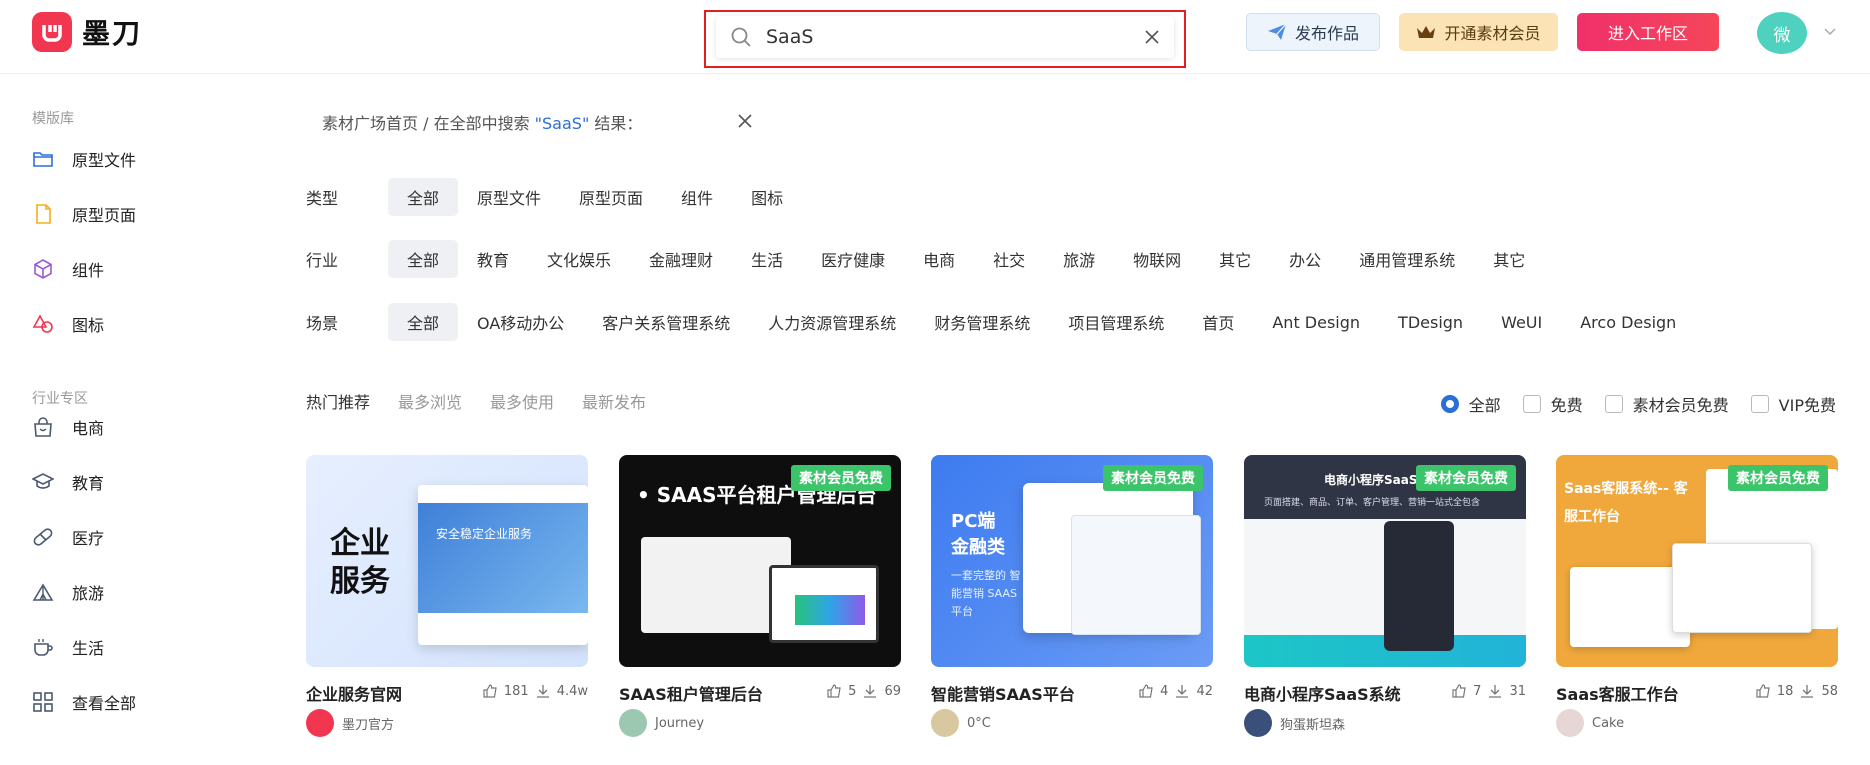  Describe the element at coordinates (1617, 693) in the screenshot. I see `card-title: Saas客服工作台` at that location.